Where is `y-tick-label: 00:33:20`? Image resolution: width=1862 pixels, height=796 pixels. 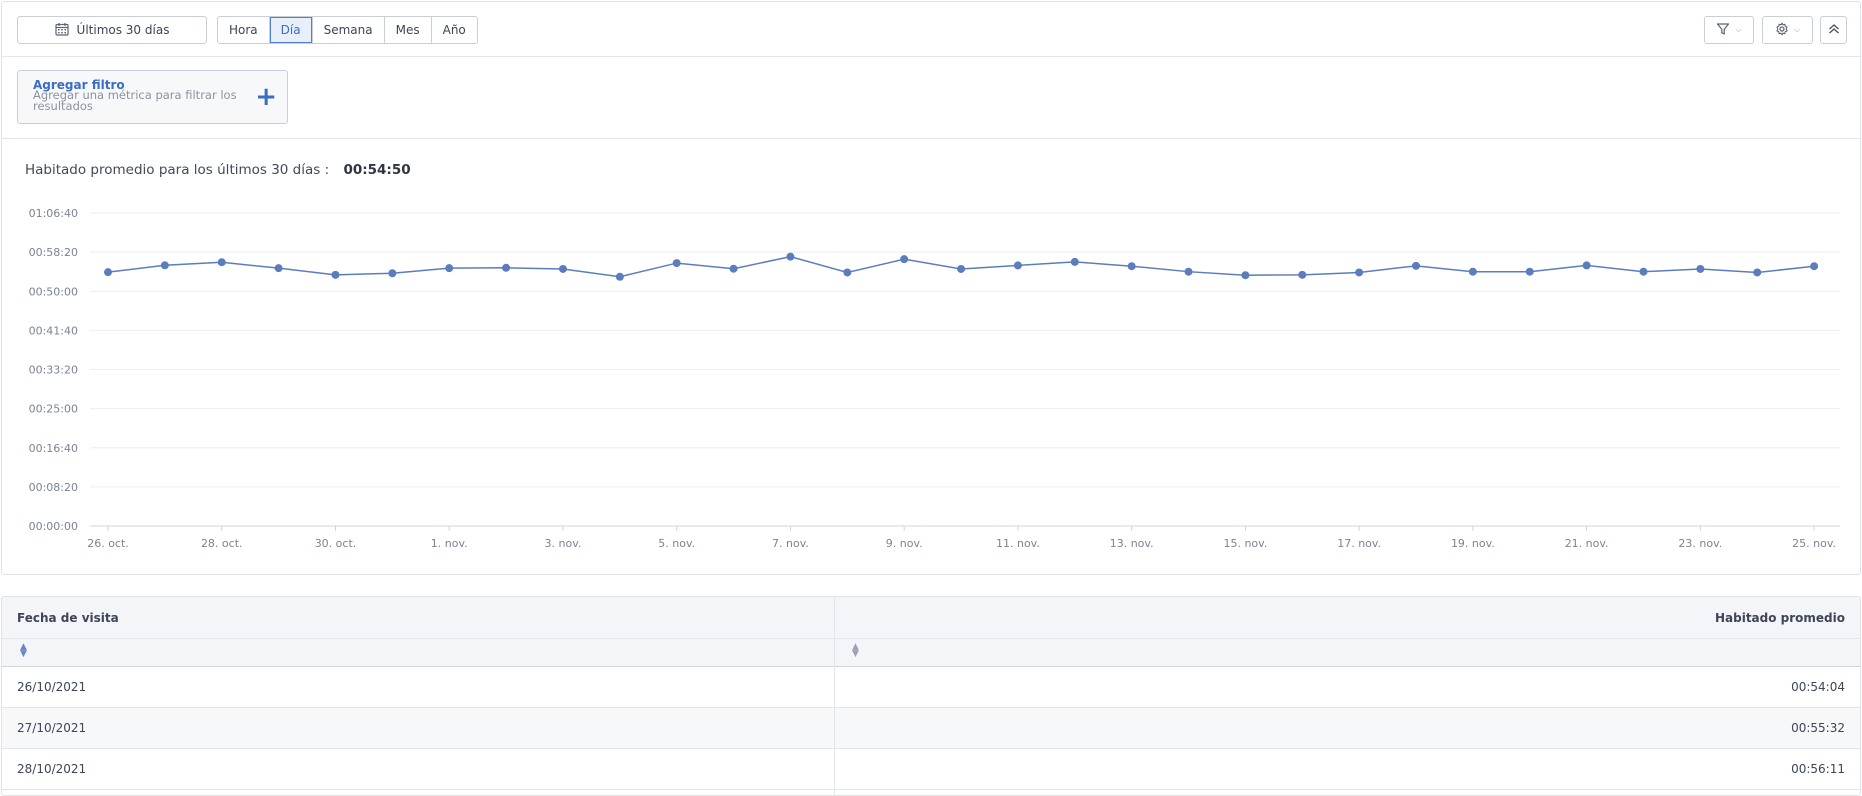
y-tick-label: 00:33:20 is located at coordinates (53, 370).